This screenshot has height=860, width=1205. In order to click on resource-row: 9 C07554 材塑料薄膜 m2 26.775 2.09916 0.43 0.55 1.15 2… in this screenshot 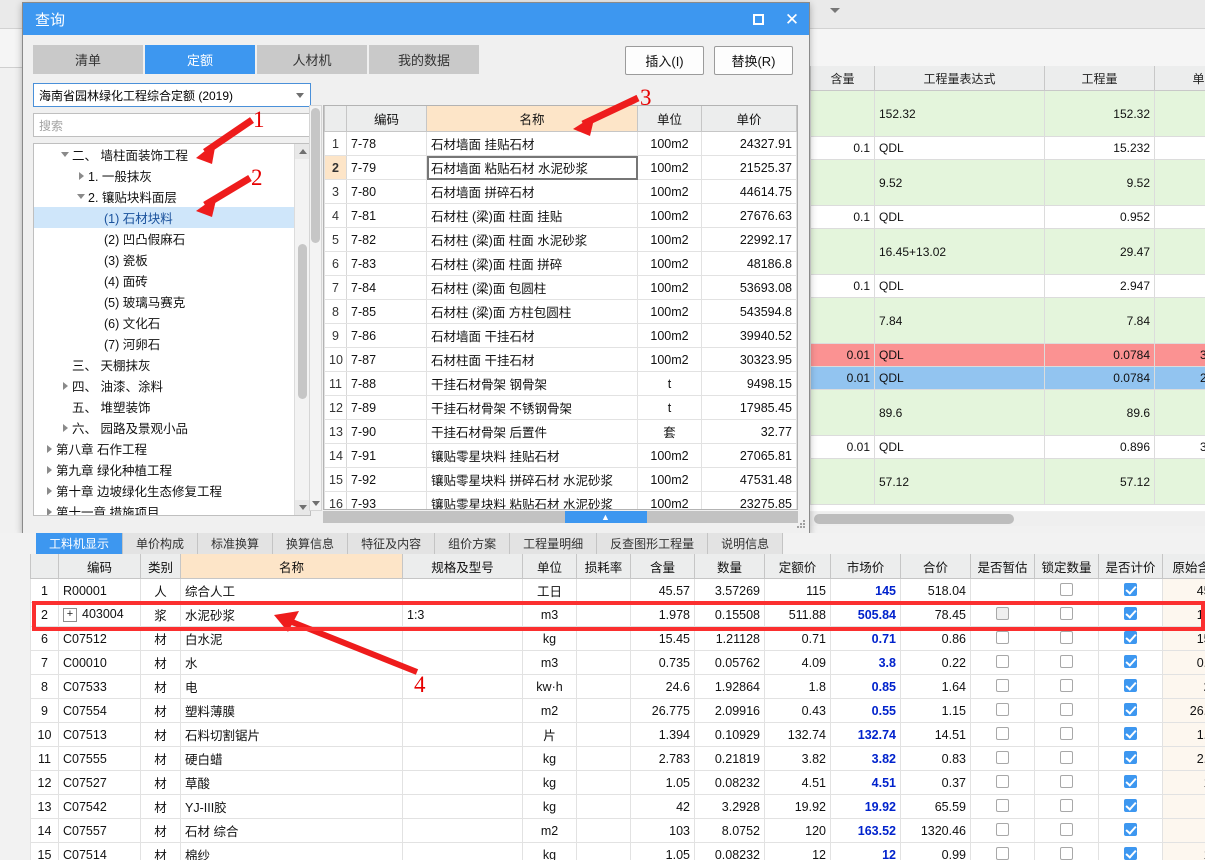, I will do `click(617, 710)`.